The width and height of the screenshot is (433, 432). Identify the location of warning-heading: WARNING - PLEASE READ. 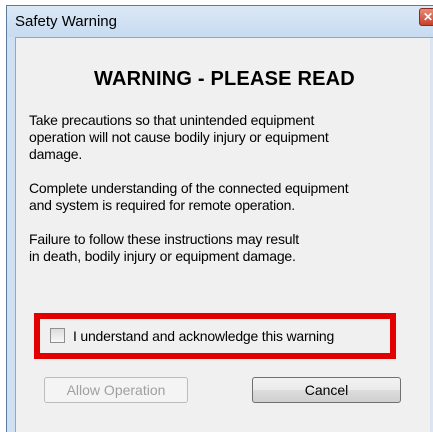
(224, 79).